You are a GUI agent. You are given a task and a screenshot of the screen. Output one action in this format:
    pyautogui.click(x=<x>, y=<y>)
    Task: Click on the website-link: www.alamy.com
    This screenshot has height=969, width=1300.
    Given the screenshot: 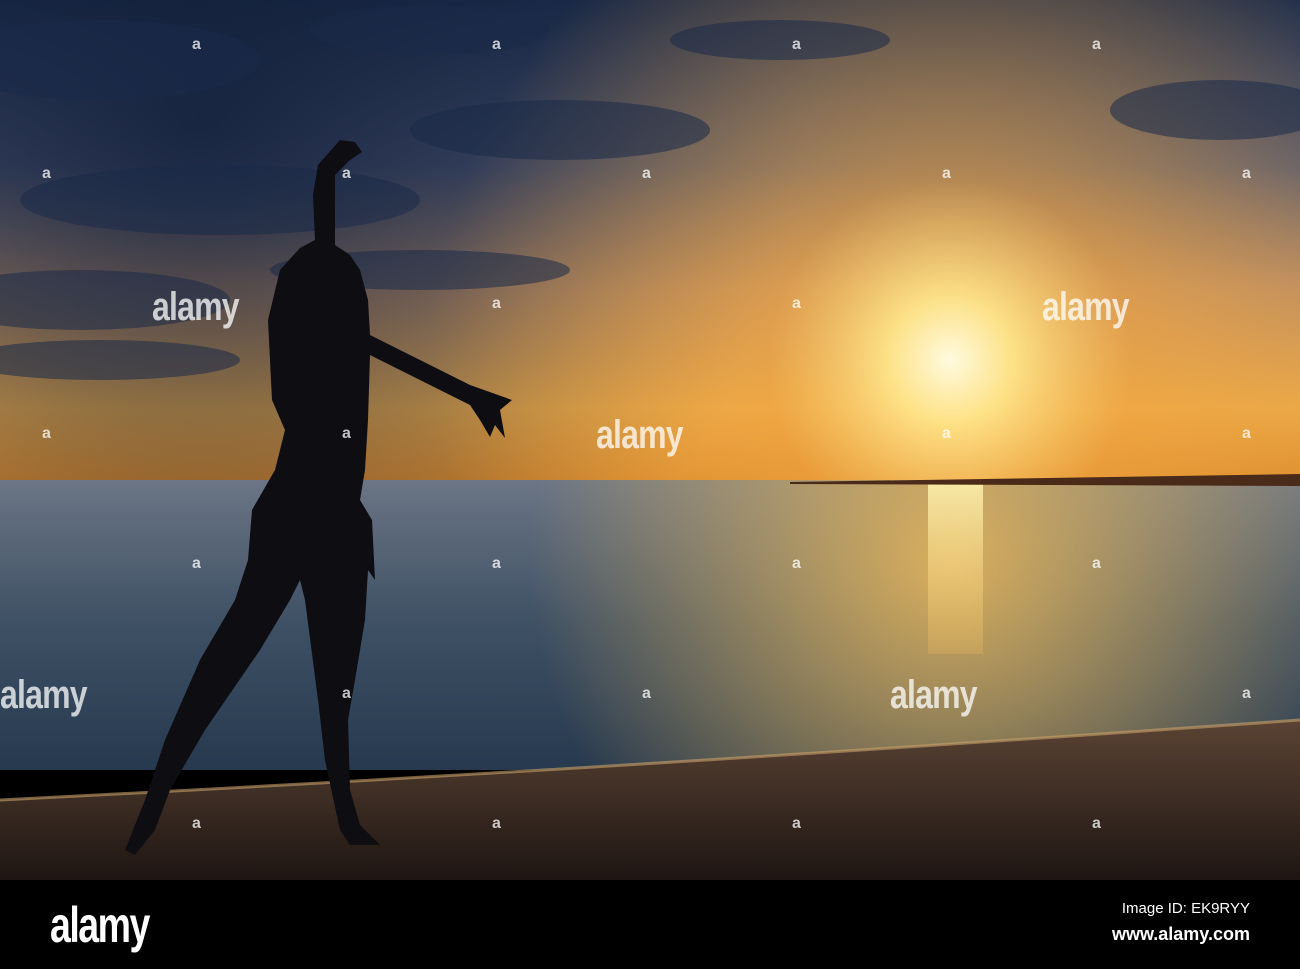 What is the action you would take?
    pyautogui.click(x=1180, y=934)
    